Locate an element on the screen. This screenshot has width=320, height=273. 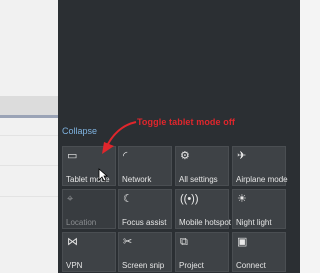
vpn-icon: ⋈ is located at coordinates (72, 242).